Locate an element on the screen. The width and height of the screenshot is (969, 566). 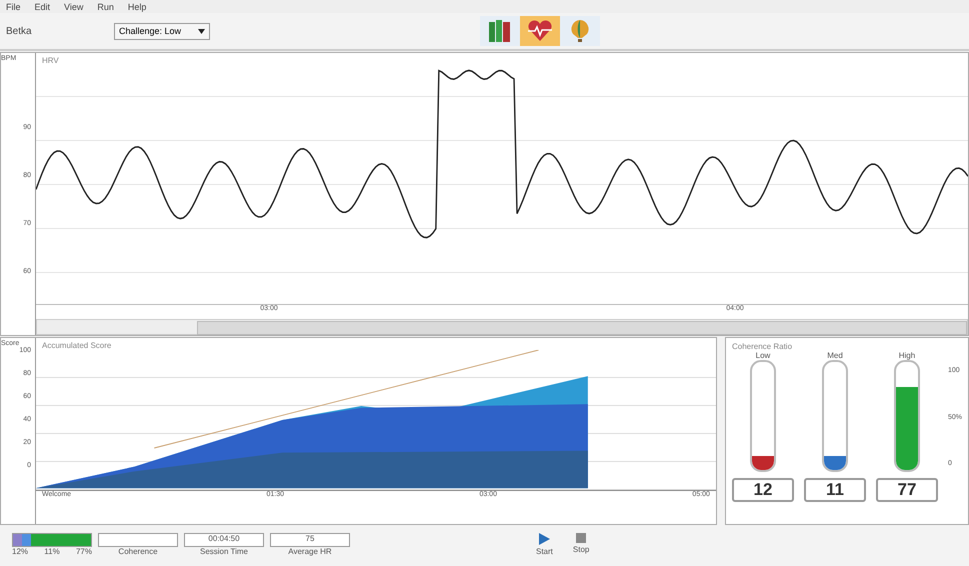
control-button: Start is located at coordinates (544, 544).